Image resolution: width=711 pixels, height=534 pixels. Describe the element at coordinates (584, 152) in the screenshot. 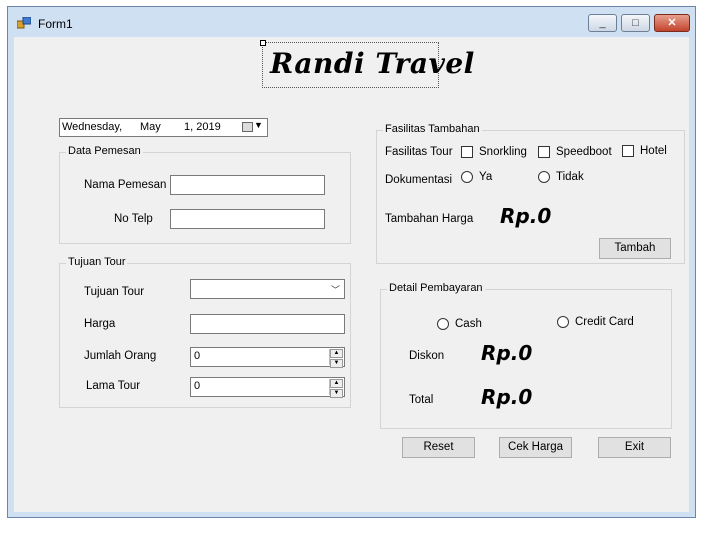

I see `speedboot-label: Speedboot` at that location.